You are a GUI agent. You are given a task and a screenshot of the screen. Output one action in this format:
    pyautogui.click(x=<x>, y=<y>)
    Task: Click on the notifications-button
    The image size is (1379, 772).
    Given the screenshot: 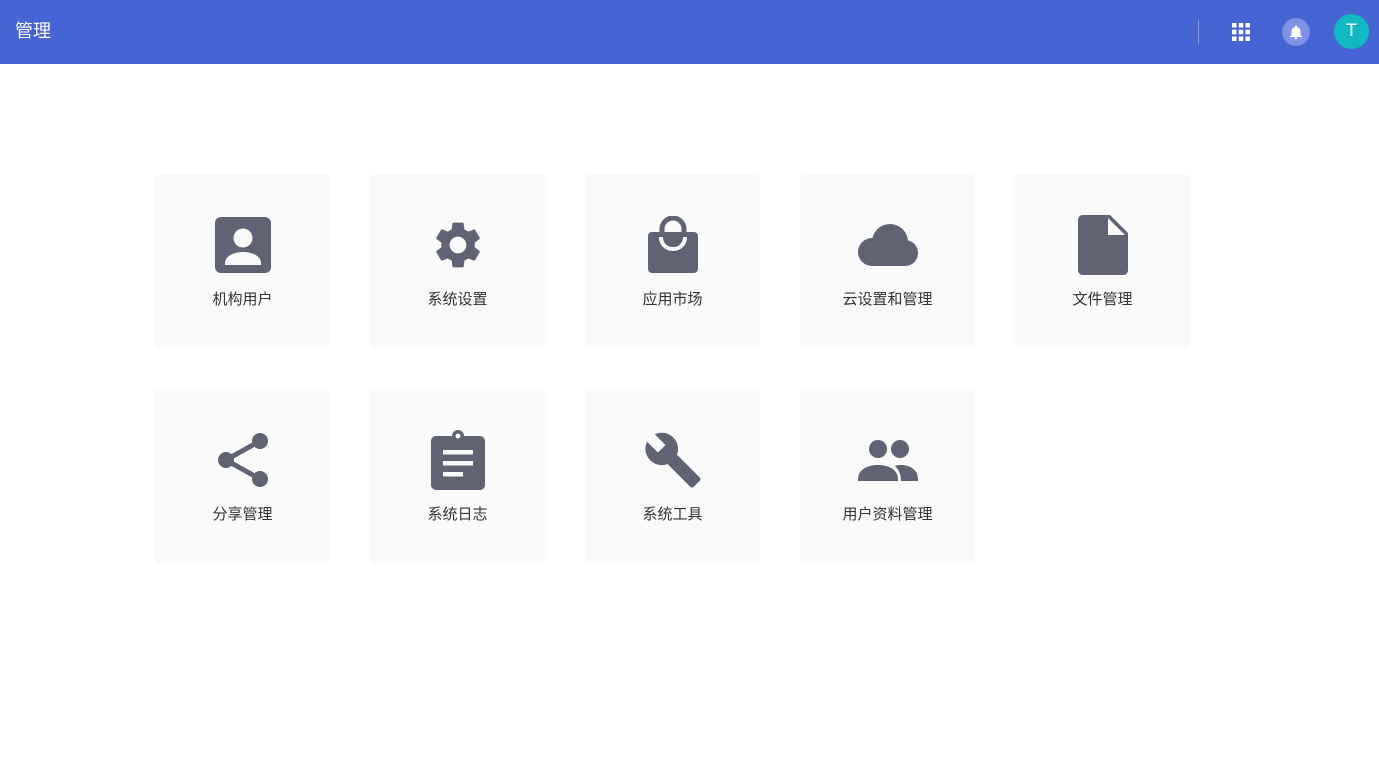 What is the action you would take?
    pyautogui.click(x=1296, y=32)
    